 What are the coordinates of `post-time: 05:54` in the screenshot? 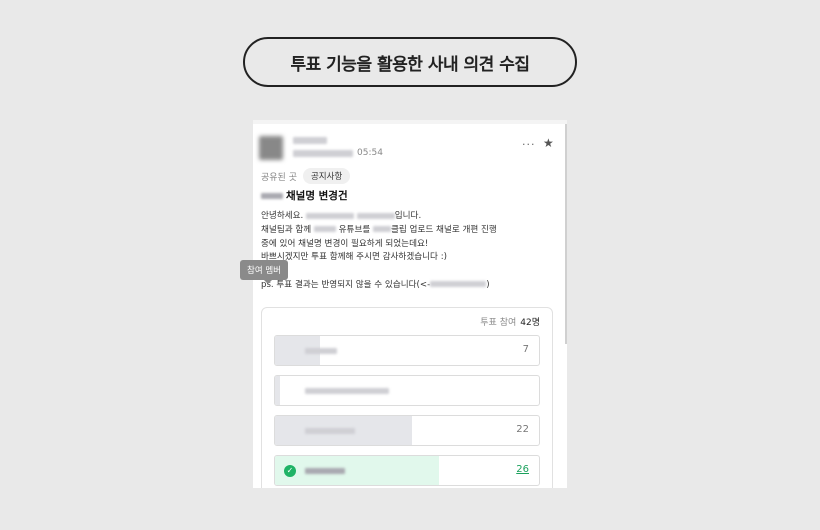 It's located at (370, 153).